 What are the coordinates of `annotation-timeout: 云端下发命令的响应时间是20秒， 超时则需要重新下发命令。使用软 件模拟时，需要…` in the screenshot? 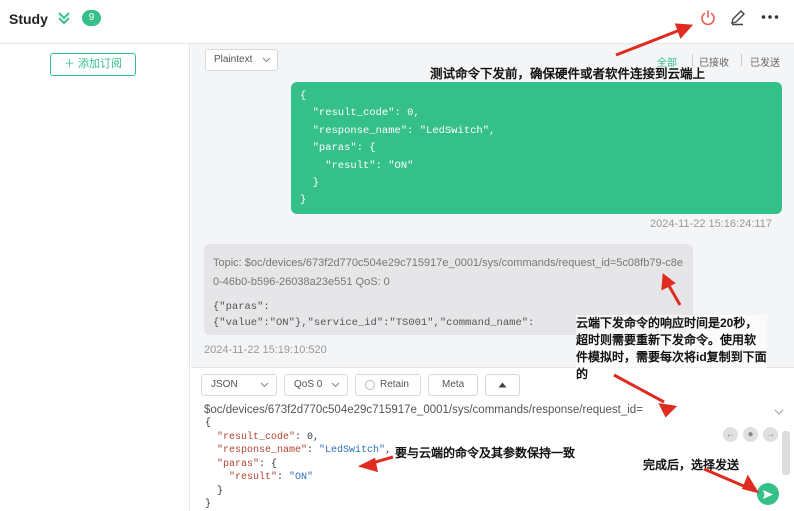 It's located at (671, 349).